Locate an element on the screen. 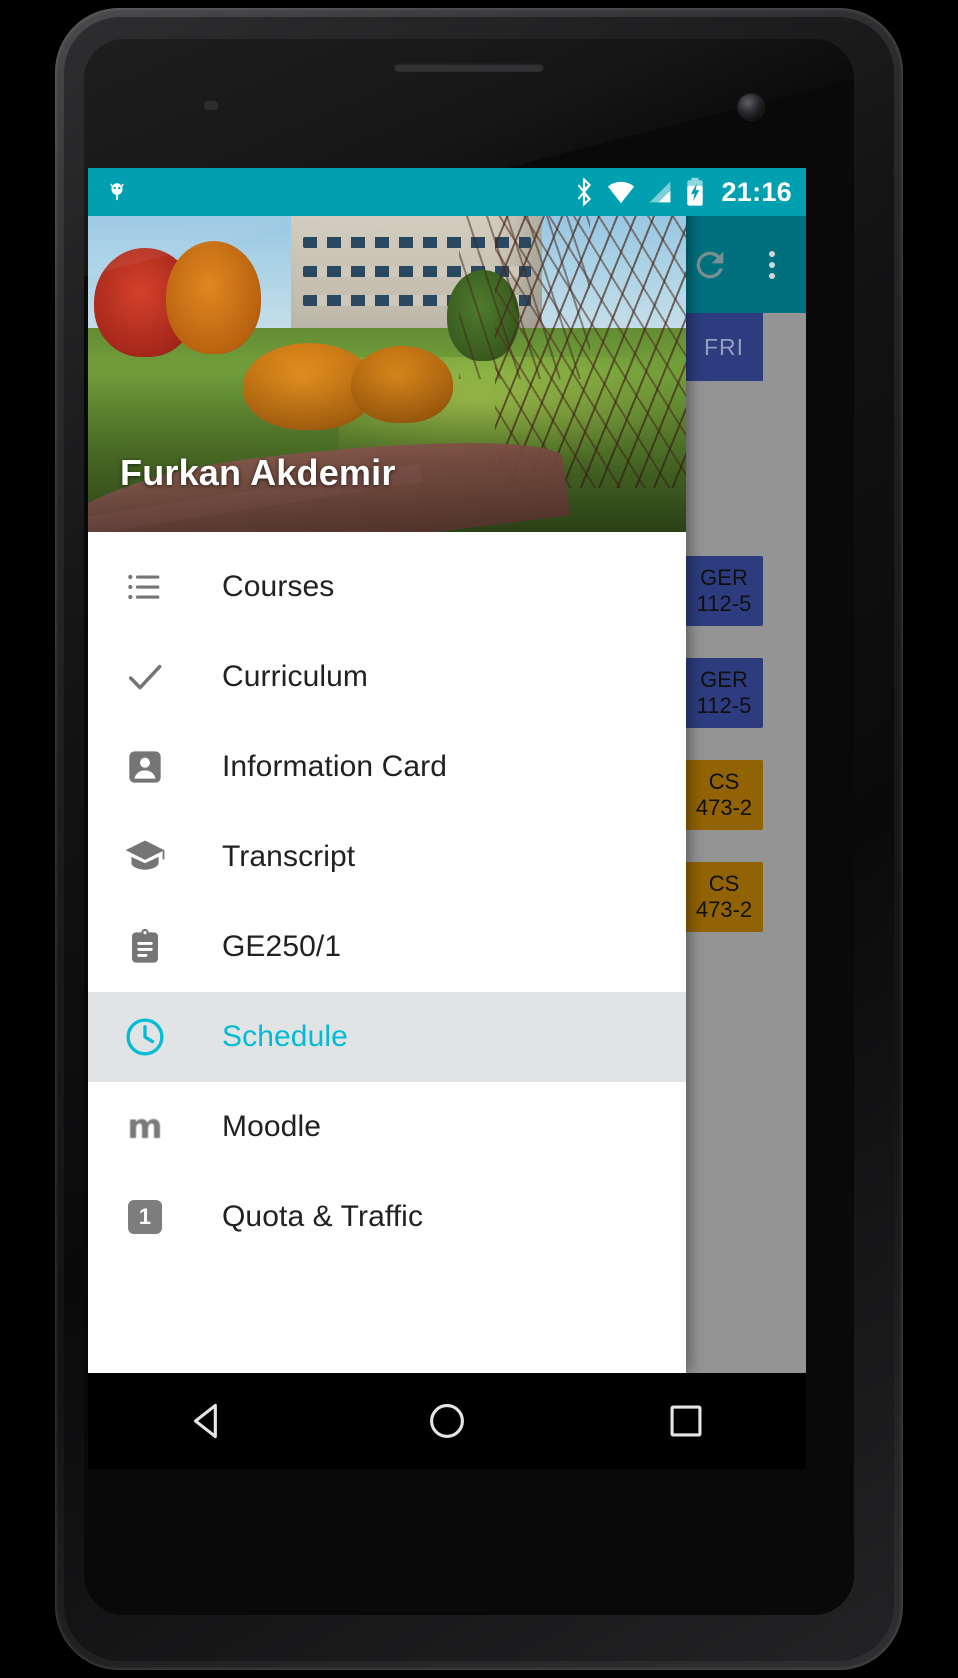  drawer-item-transcript: Transcript is located at coordinates (387, 857).